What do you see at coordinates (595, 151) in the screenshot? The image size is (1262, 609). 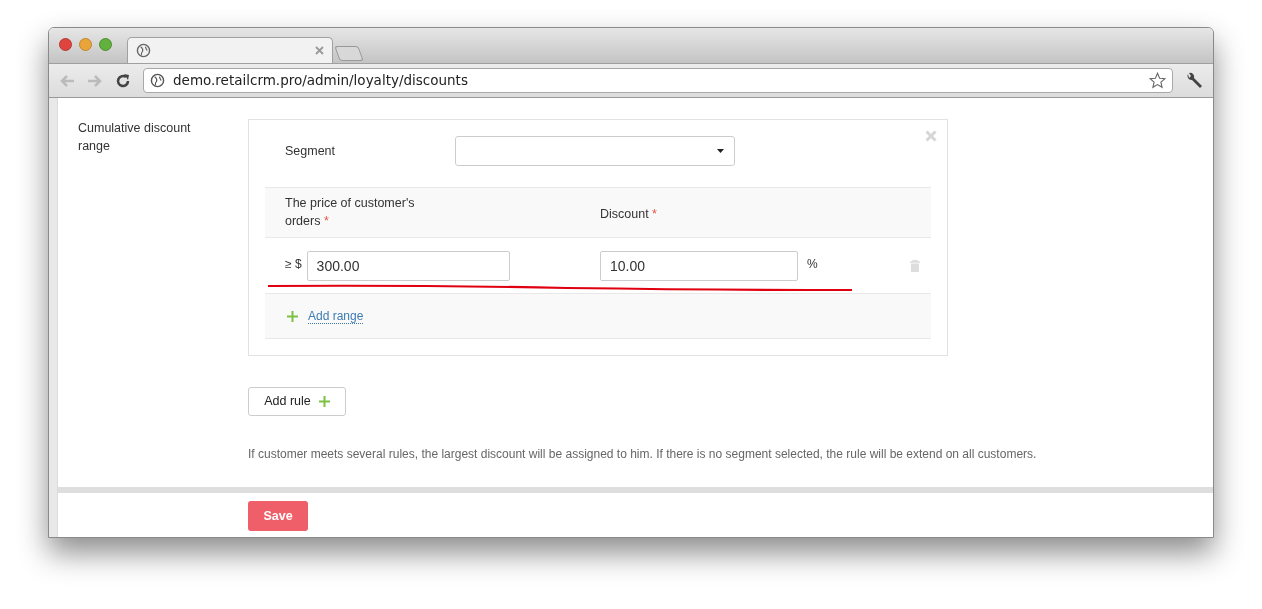 I see `segment-select` at bounding box center [595, 151].